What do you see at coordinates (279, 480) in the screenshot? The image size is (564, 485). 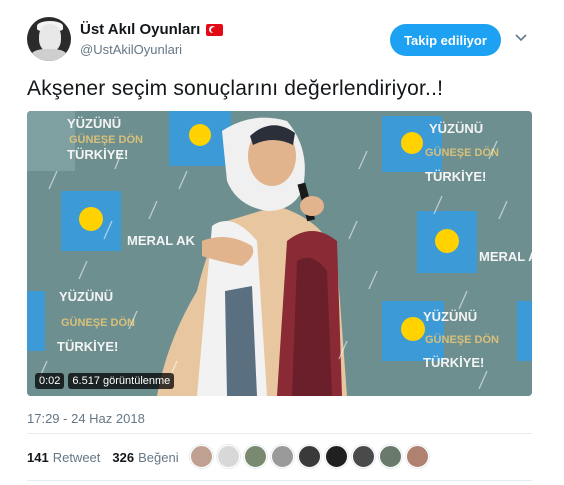 I see `divider-bottom` at bounding box center [279, 480].